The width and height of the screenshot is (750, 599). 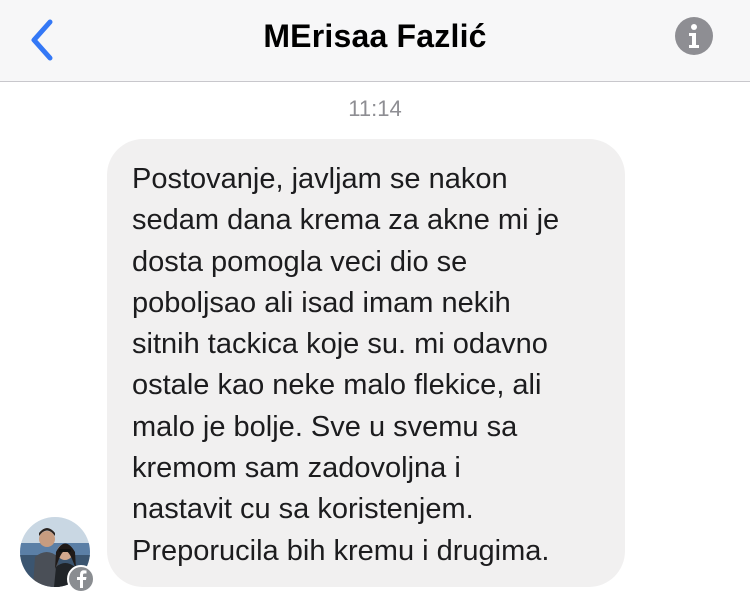 I want to click on facebook-badge, so click(x=81, y=579).